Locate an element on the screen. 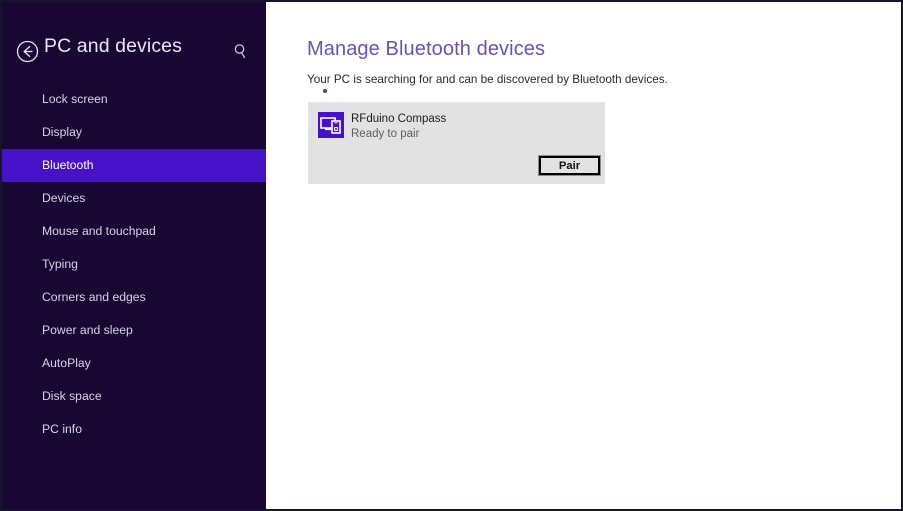  sidebar-item-typing: Typing is located at coordinates (134, 264).